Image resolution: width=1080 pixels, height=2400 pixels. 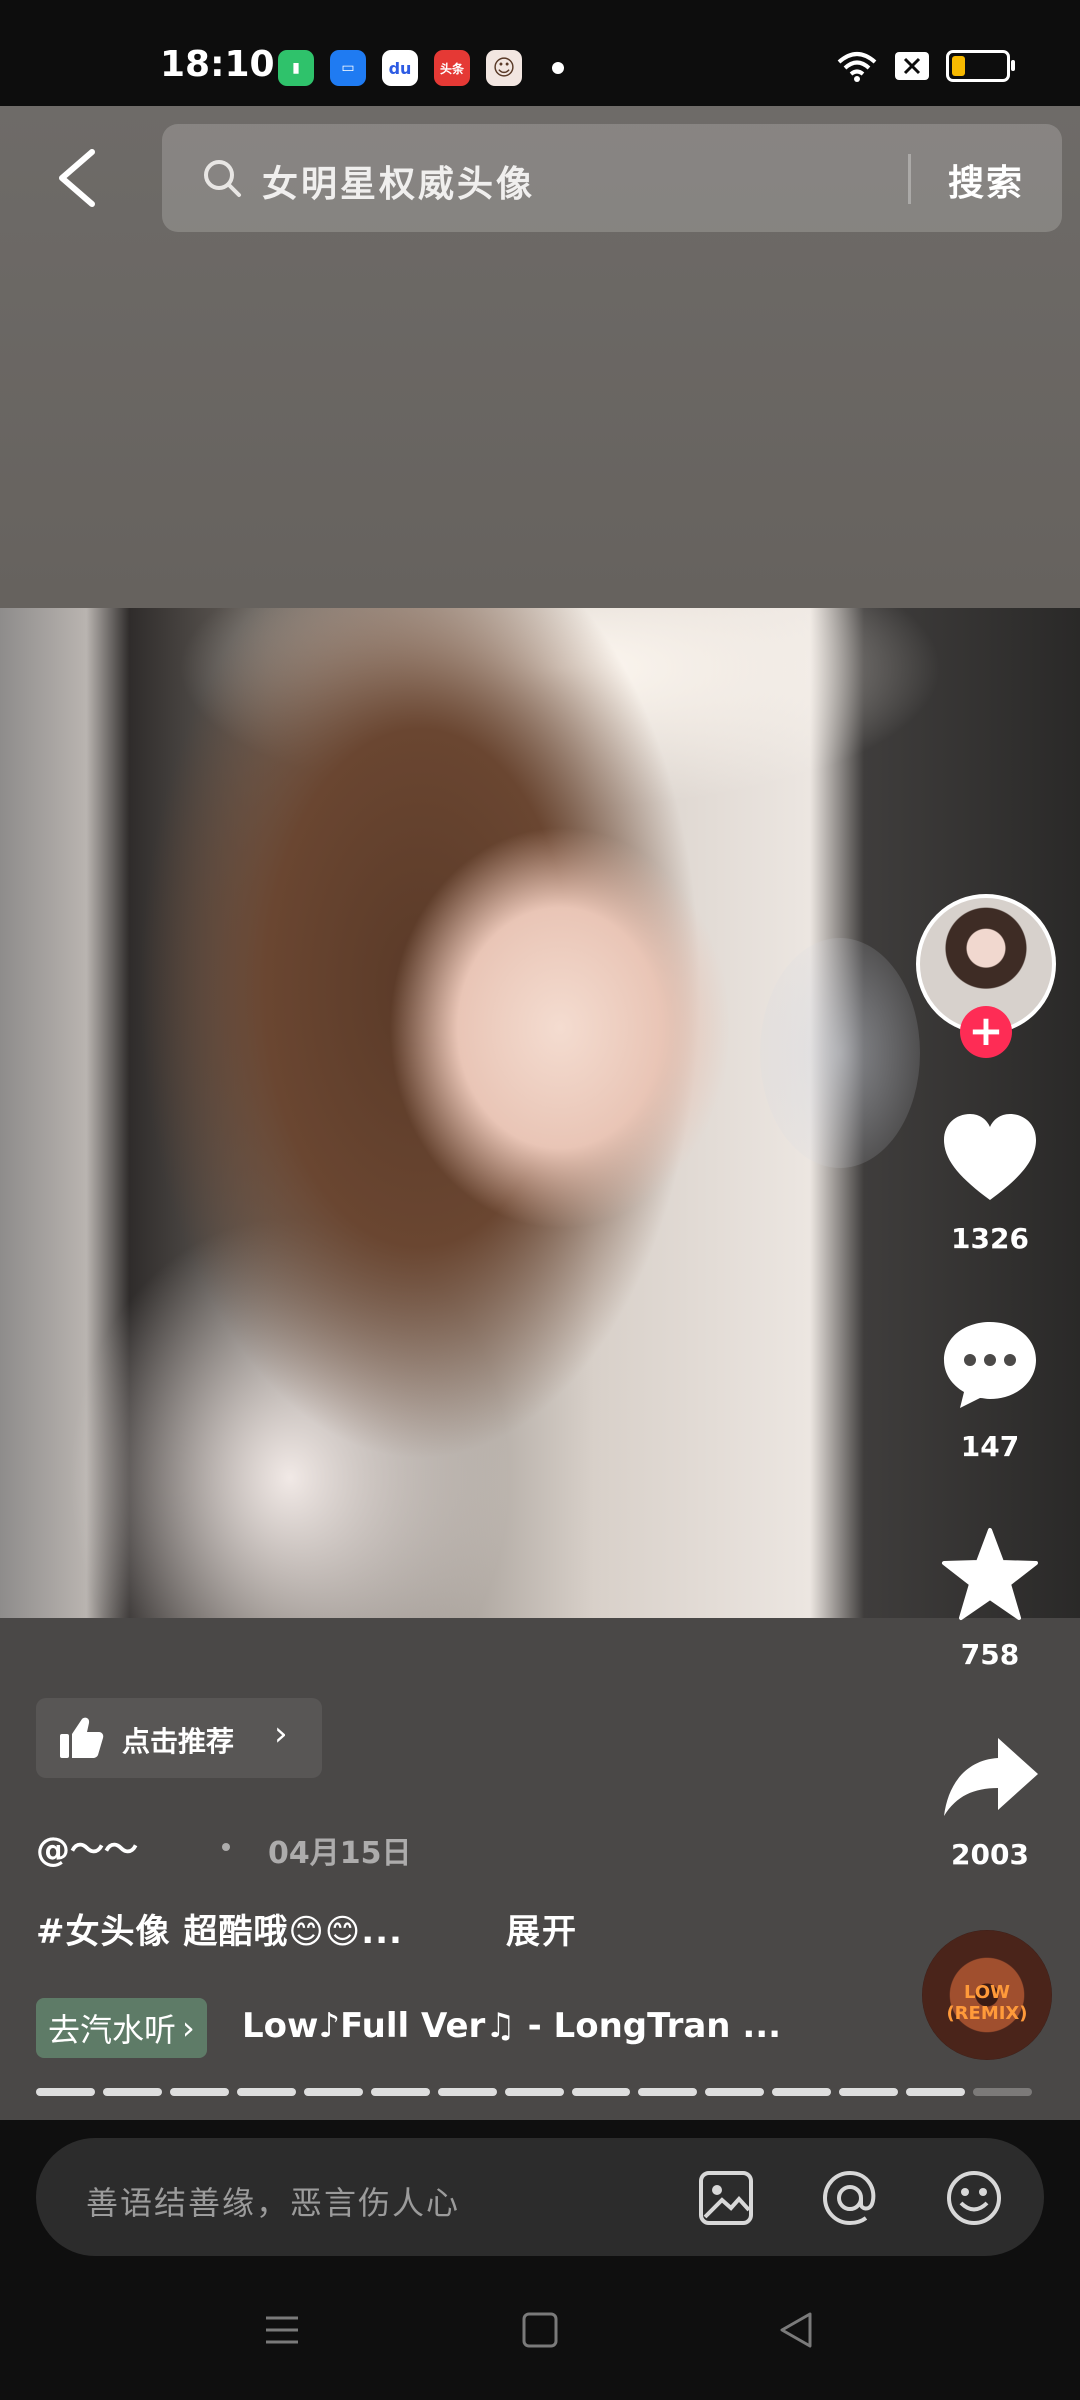 I want to click on slideshow-progress, so click(x=534, y=2092).